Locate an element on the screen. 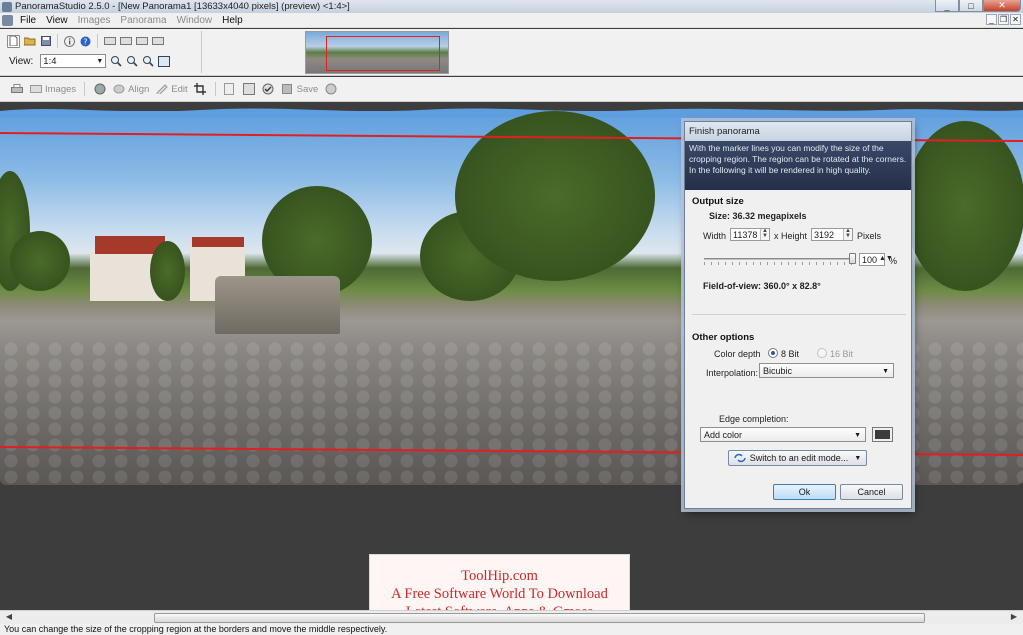 Image resolution: width=1023 pixels, height=635 pixels. mdi-restore-button: ❐ is located at coordinates (1003, 19).